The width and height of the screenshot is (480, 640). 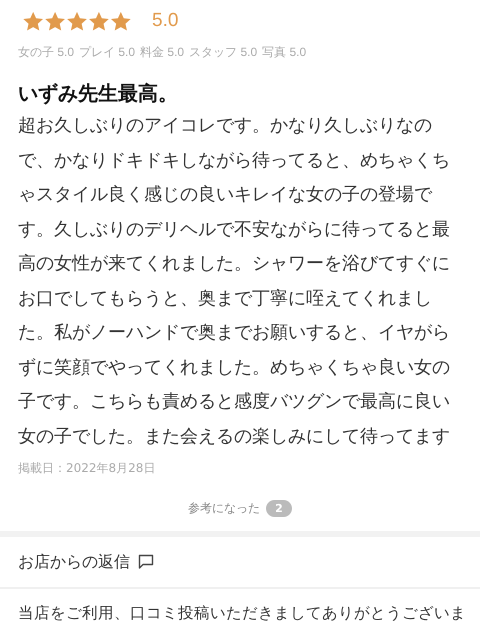 What do you see at coordinates (107, 52) in the screenshot?
I see `subscore: プレイ 5.0` at bounding box center [107, 52].